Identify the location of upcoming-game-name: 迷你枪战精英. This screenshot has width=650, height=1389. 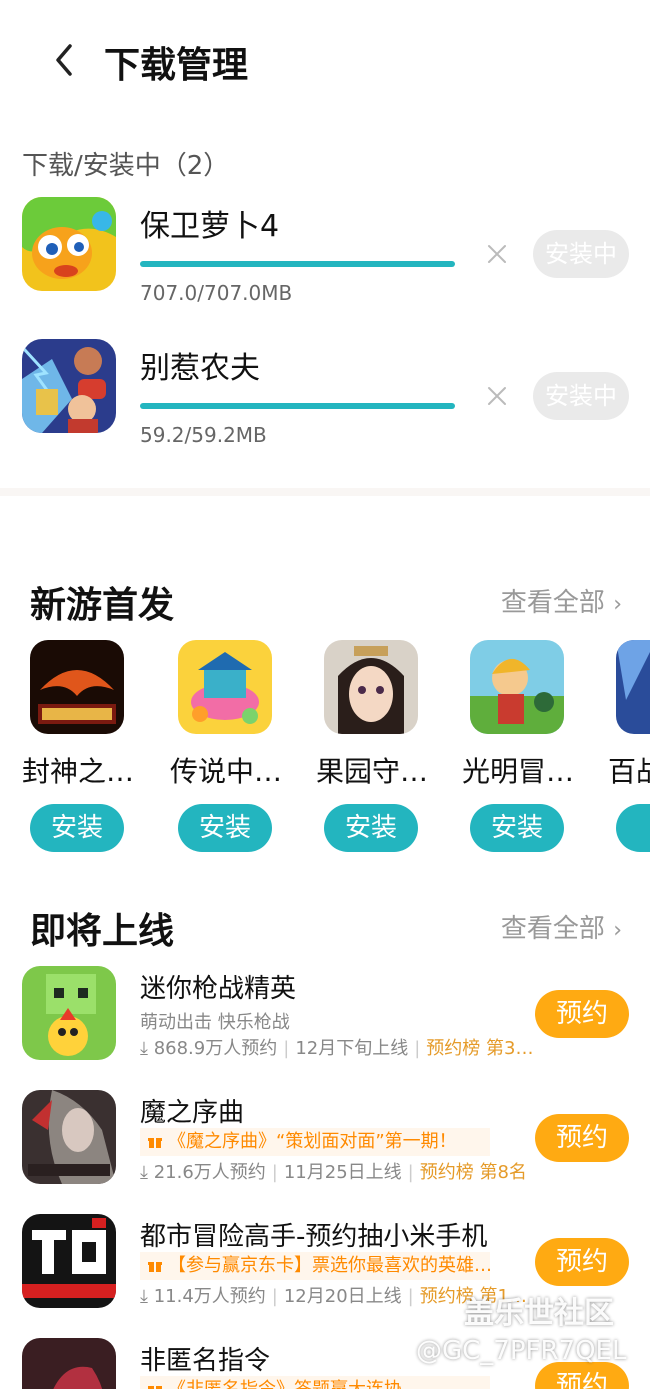
(218, 989).